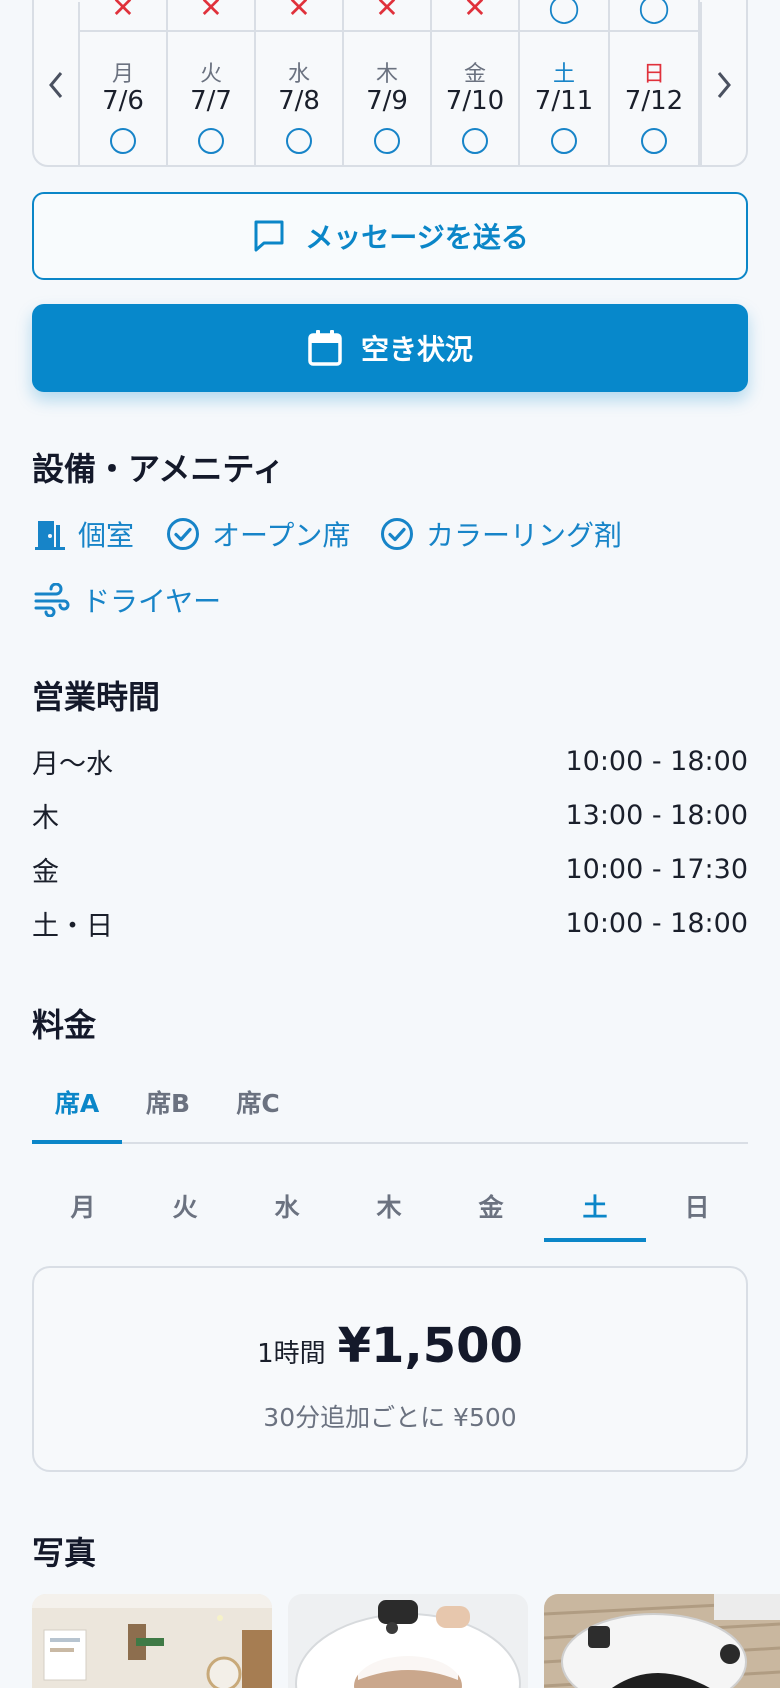 The width and height of the screenshot is (780, 1688). I want to click on chat-bubble-icon, so click(269, 236).